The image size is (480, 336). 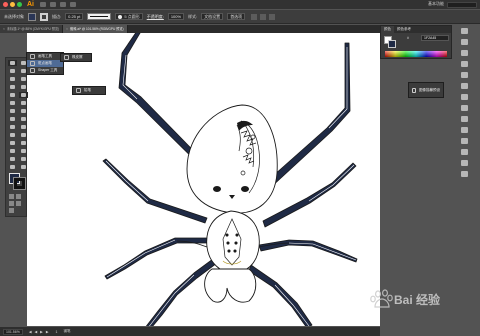 What do you see at coordinates (89, 90) in the screenshot?
I see `flyout-item-pencil: 铅笔` at bounding box center [89, 90].